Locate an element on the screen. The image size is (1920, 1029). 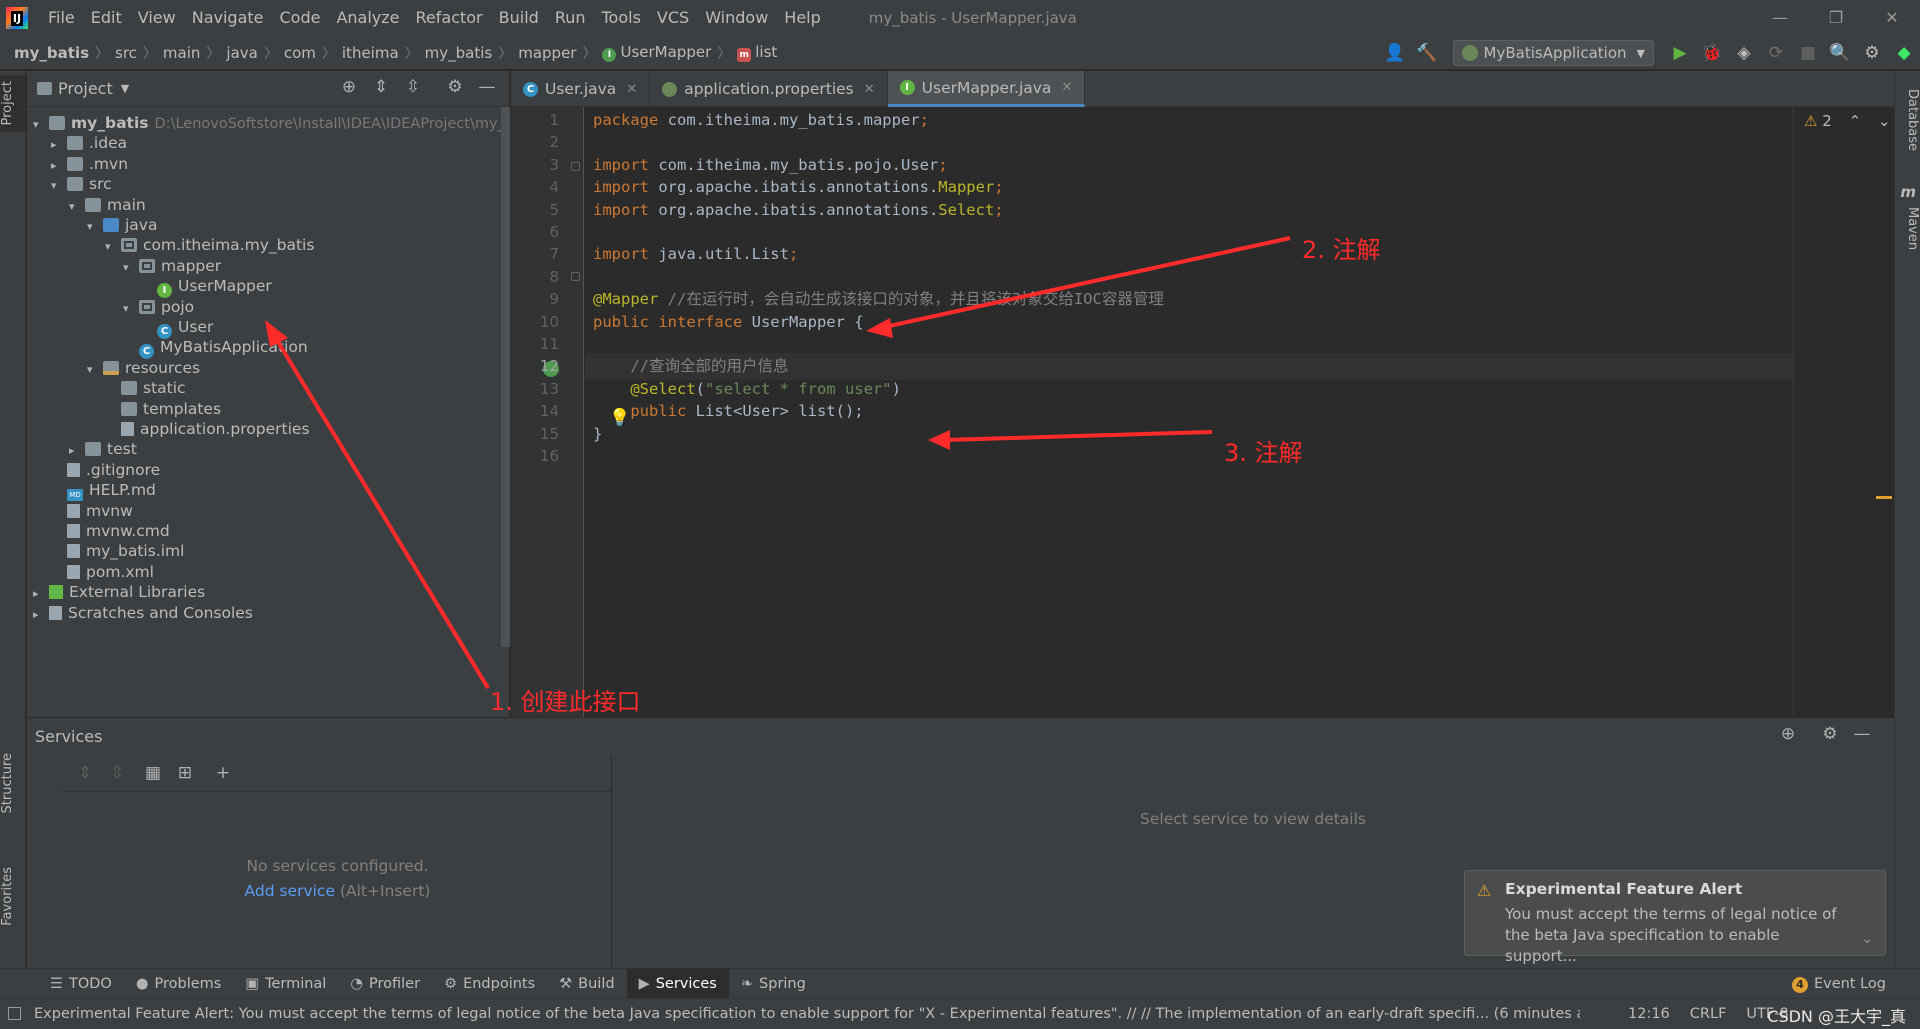
jetbrains-toolbox-icon: ◆ is located at coordinates (1904, 53).